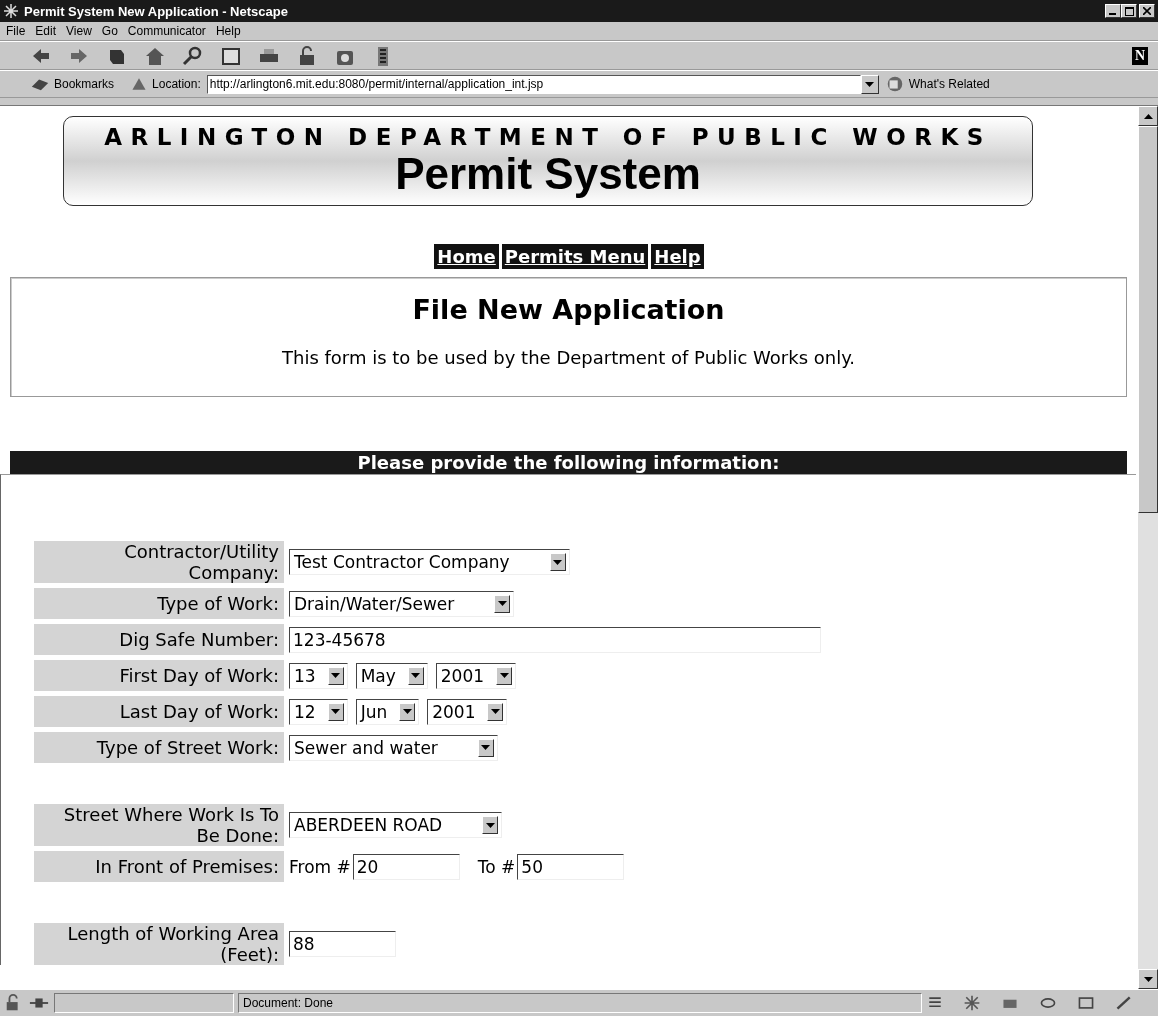 The width and height of the screenshot is (1158, 1016). Describe the element at coordinates (199, 639) in the screenshot. I see `field-label: Dig Safe Number:` at that location.